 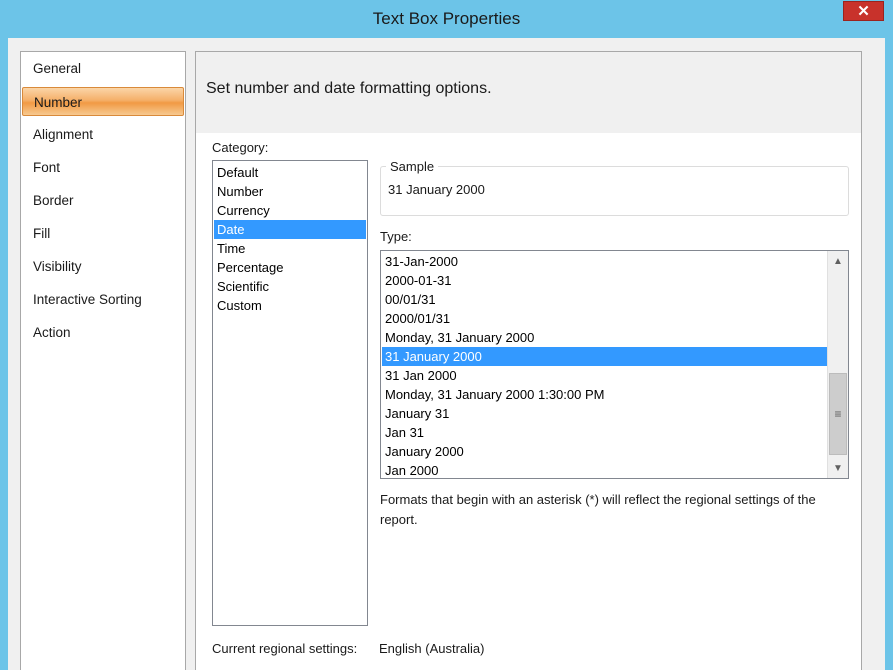 I want to click on chevron-down-icon: ▼, so click(x=838, y=468).